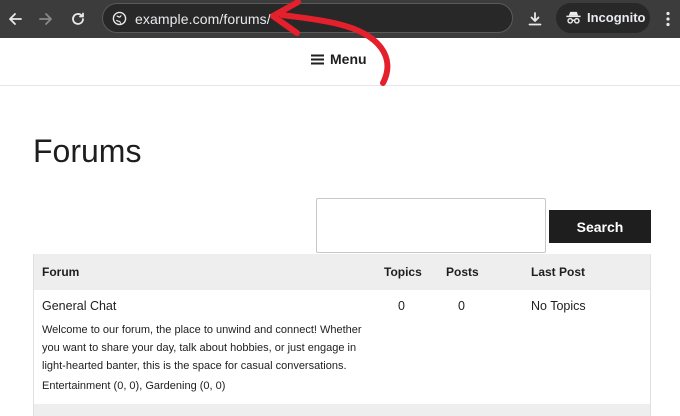  I want to click on column-header-posts: Posts, so click(462, 272).